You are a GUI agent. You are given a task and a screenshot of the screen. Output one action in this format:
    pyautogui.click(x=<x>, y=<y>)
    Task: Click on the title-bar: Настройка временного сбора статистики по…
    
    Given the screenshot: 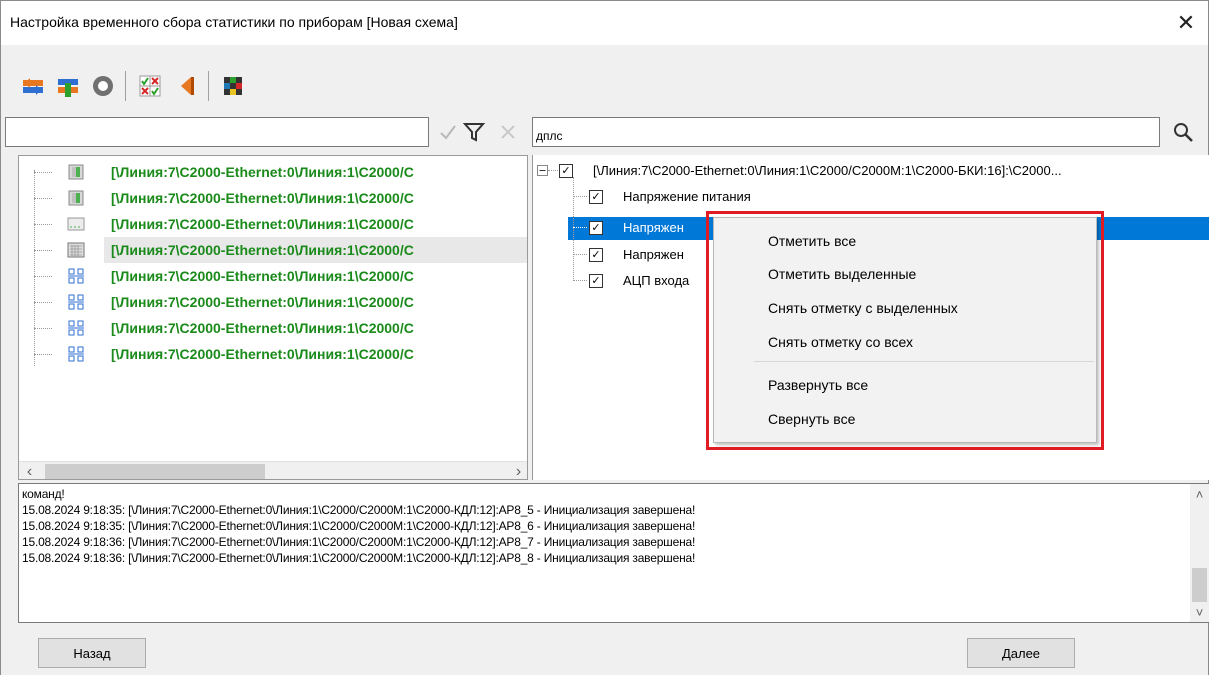 What is the action you would take?
    pyautogui.click(x=604, y=23)
    